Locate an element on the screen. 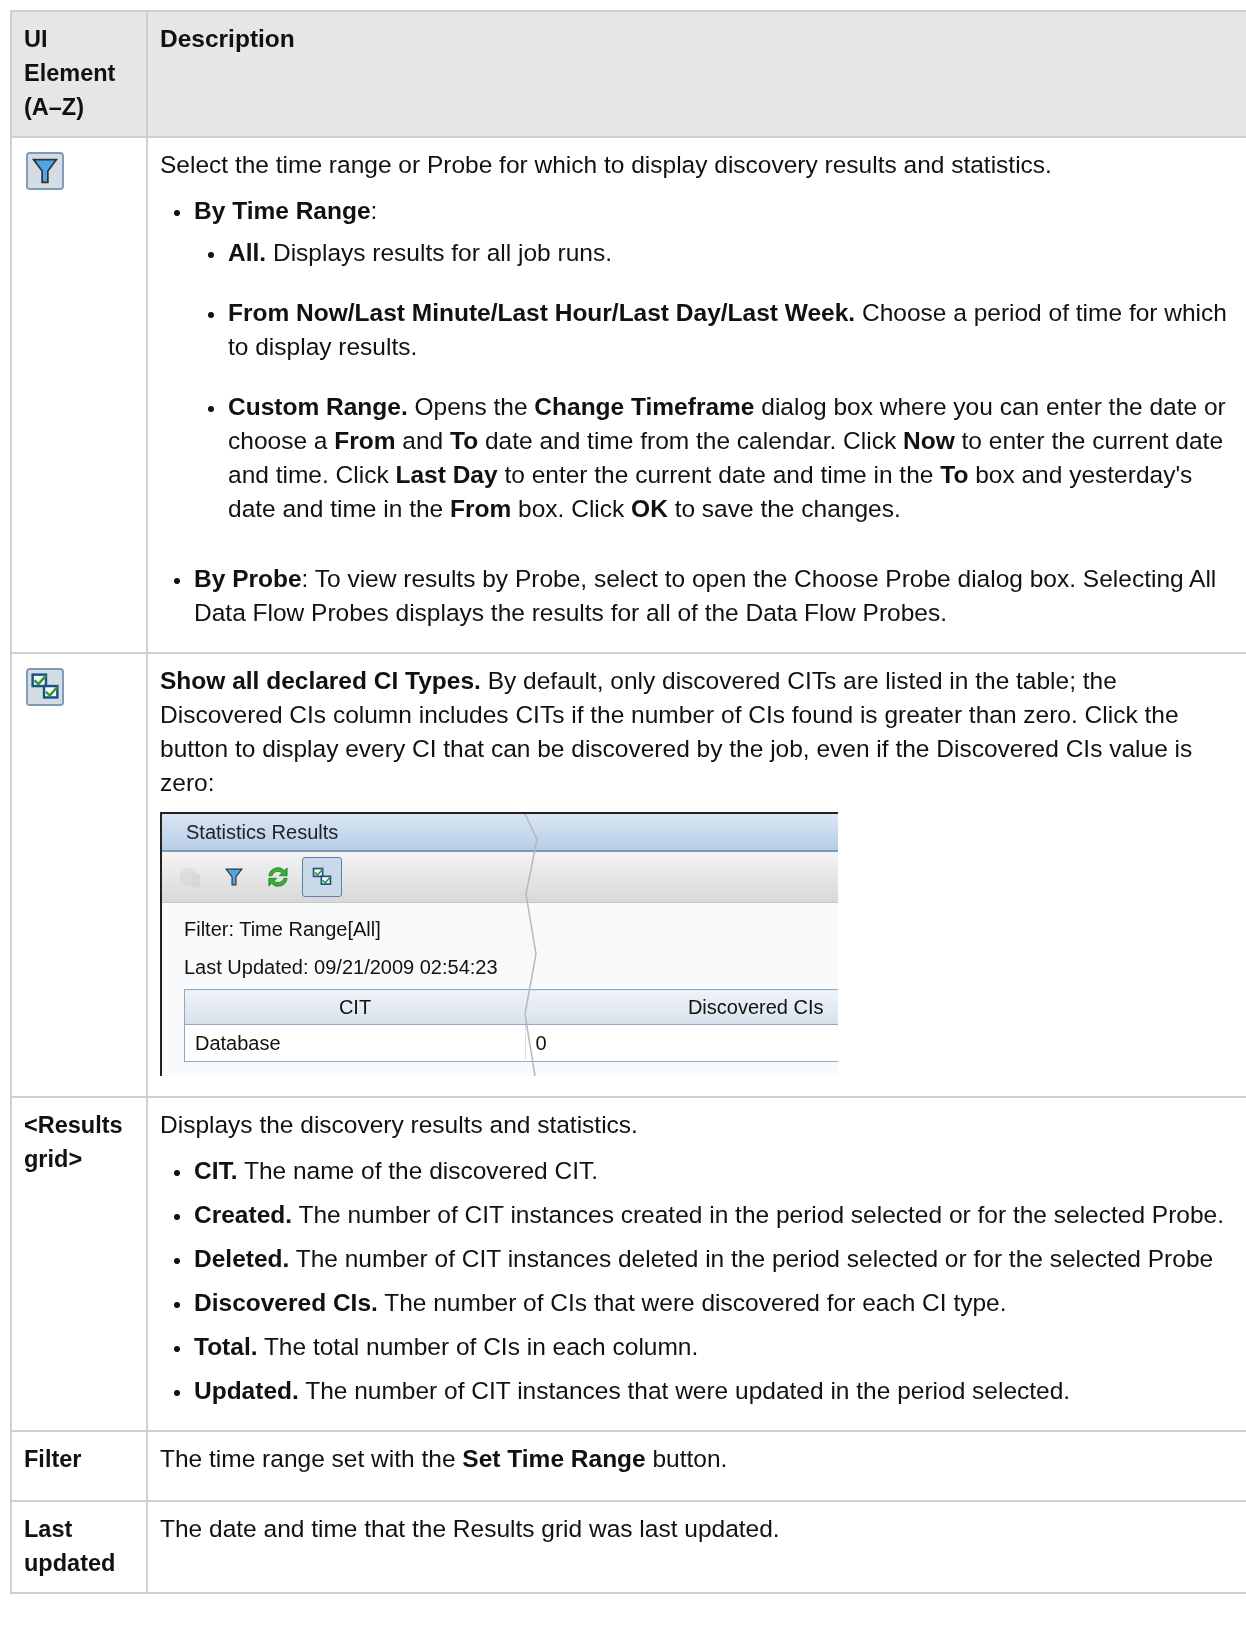 The width and height of the screenshot is (1246, 1638). list-item-text: From Now/Last Minute/Last Hour/Last Day/Last Week. Choose a period of time for which to display results. is located at coordinates (728, 330).